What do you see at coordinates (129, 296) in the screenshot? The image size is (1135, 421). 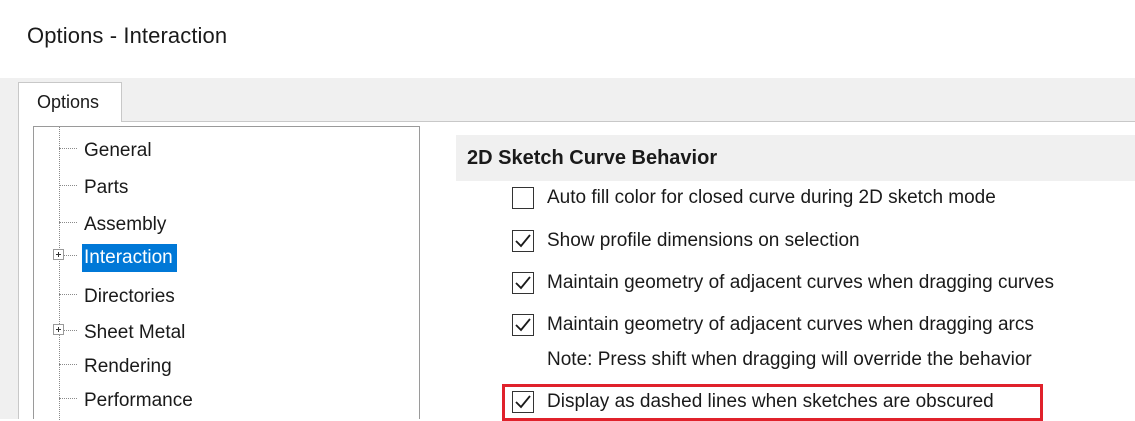 I see `tree-item-label: Directories` at bounding box center [129, 296].